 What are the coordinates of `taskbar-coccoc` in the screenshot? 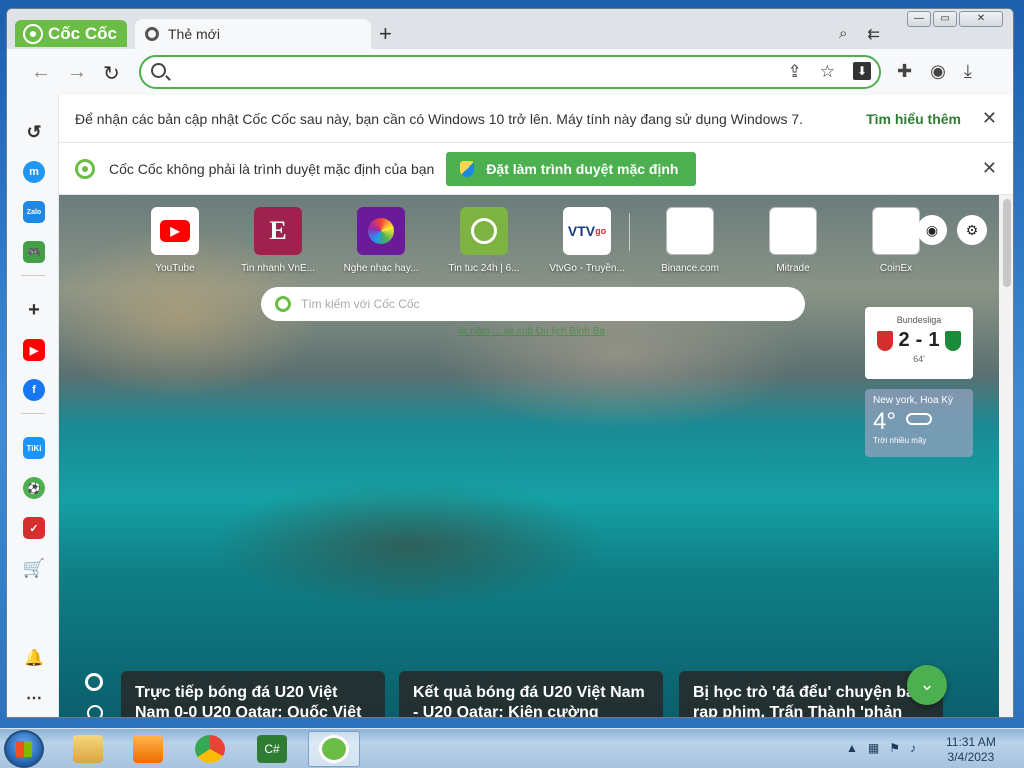 It's located at (334, 749).